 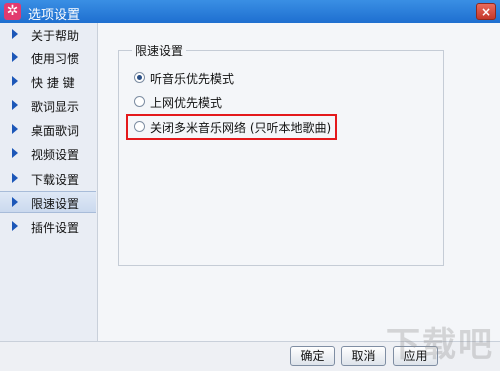 What do you see at coordinates (192, 79) in the screenshot?
I see `radio-label: 听音乐优先模式` at bounding box center [192, 79].